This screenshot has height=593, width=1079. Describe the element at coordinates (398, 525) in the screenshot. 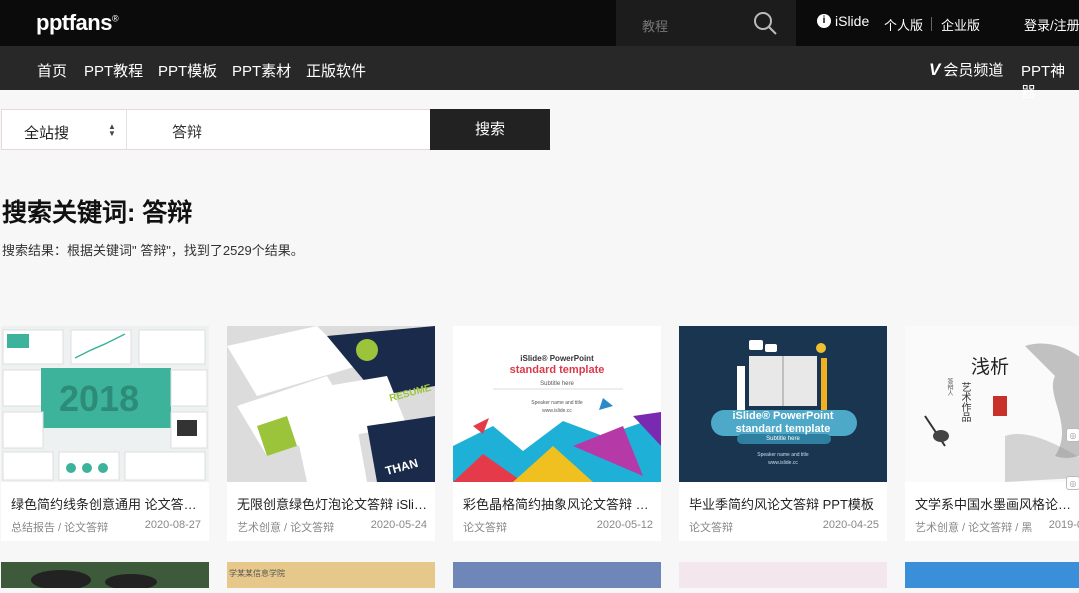

I see `card-date: 2020-05-24` at that location.